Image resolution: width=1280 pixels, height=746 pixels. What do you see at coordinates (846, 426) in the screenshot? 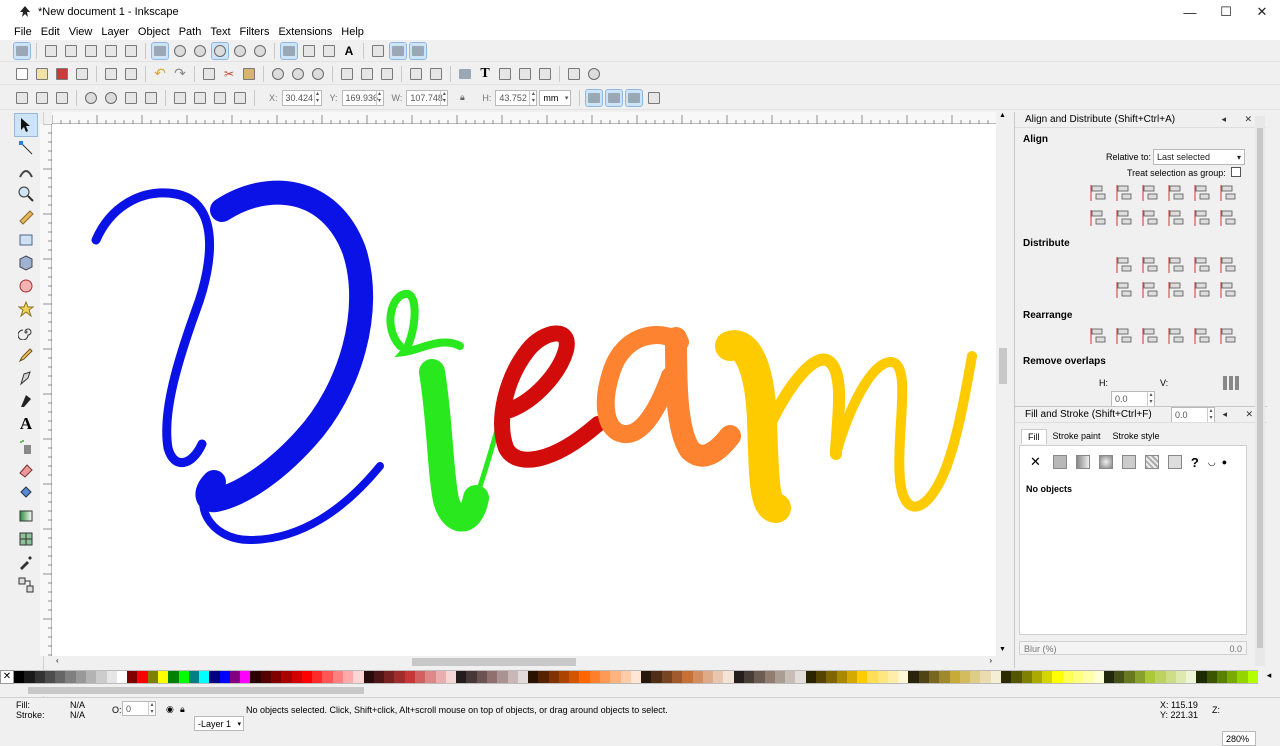
I see `letter-m` at bounding box center [846, 426].